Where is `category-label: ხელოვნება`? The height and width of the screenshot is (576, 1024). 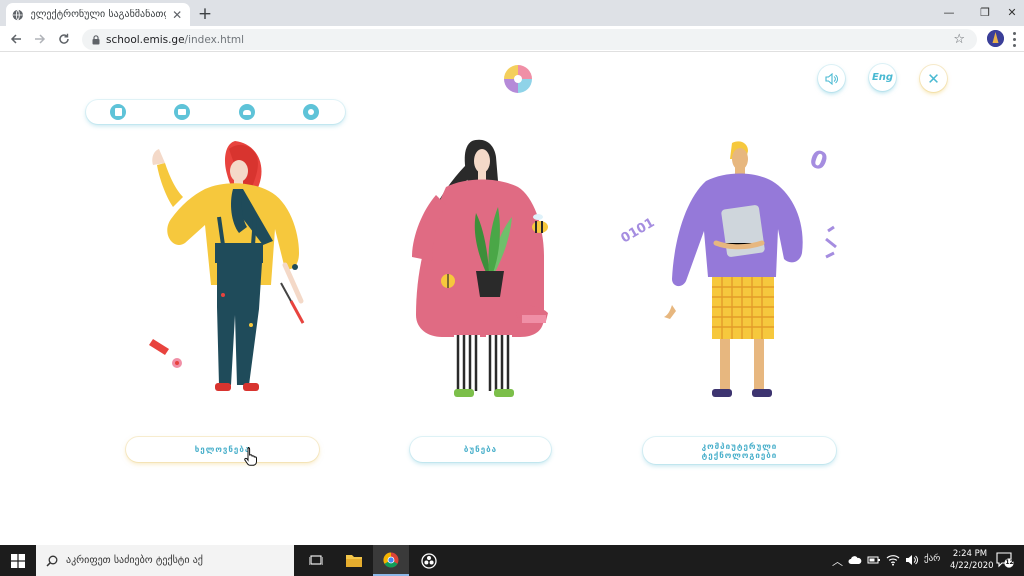
category-label: ხელოვნება is located at coordinates (222, 449).